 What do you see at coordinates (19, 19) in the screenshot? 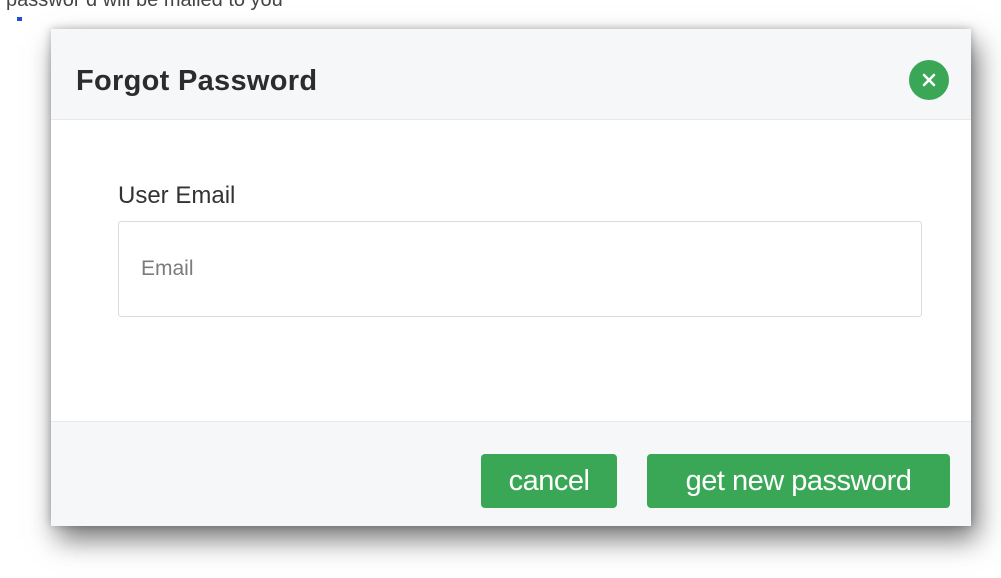
I see `background-link-mark` at bounding box center [19, 19].